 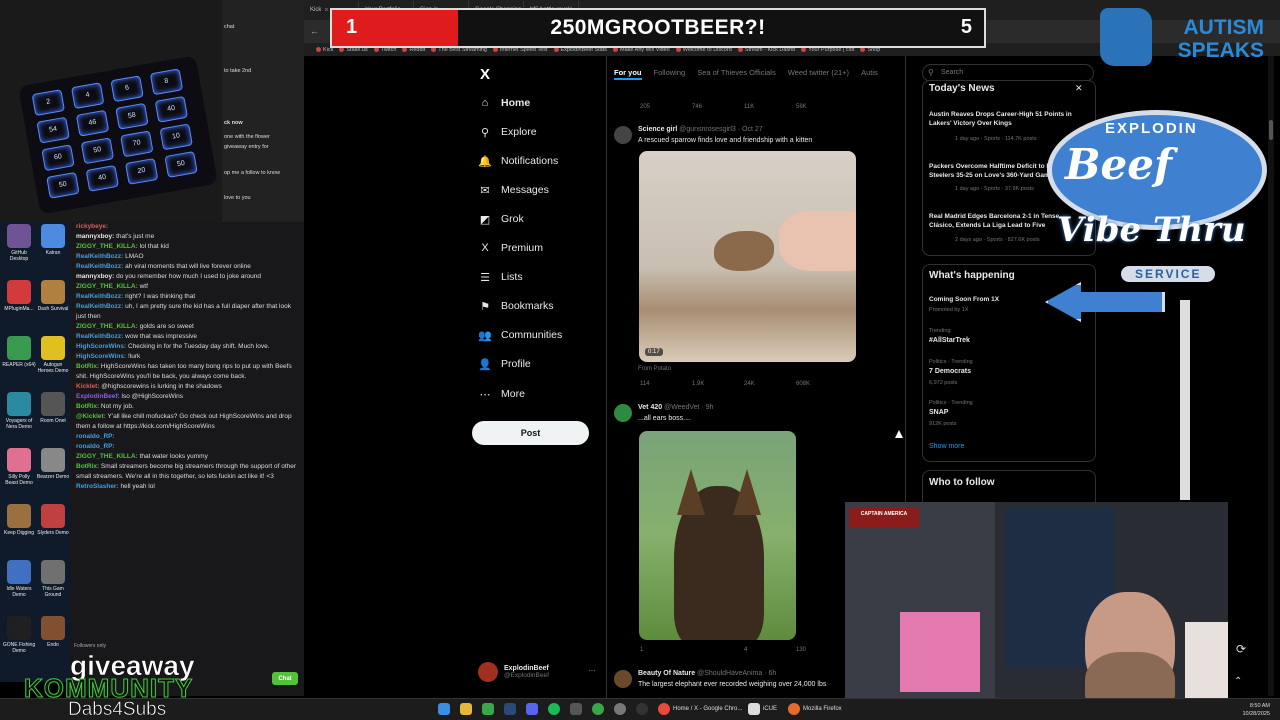 What do you see at coordinates (53, 355) in the screenshot?
I see `desktop-shortcut: Autogun Heroes Demo` at bounding box center [53, 355].